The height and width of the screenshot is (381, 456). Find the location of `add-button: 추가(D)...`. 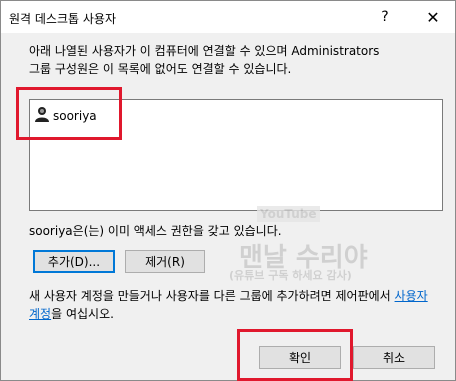

add-button: 추가(D)... is located at coordinates (74, 261).